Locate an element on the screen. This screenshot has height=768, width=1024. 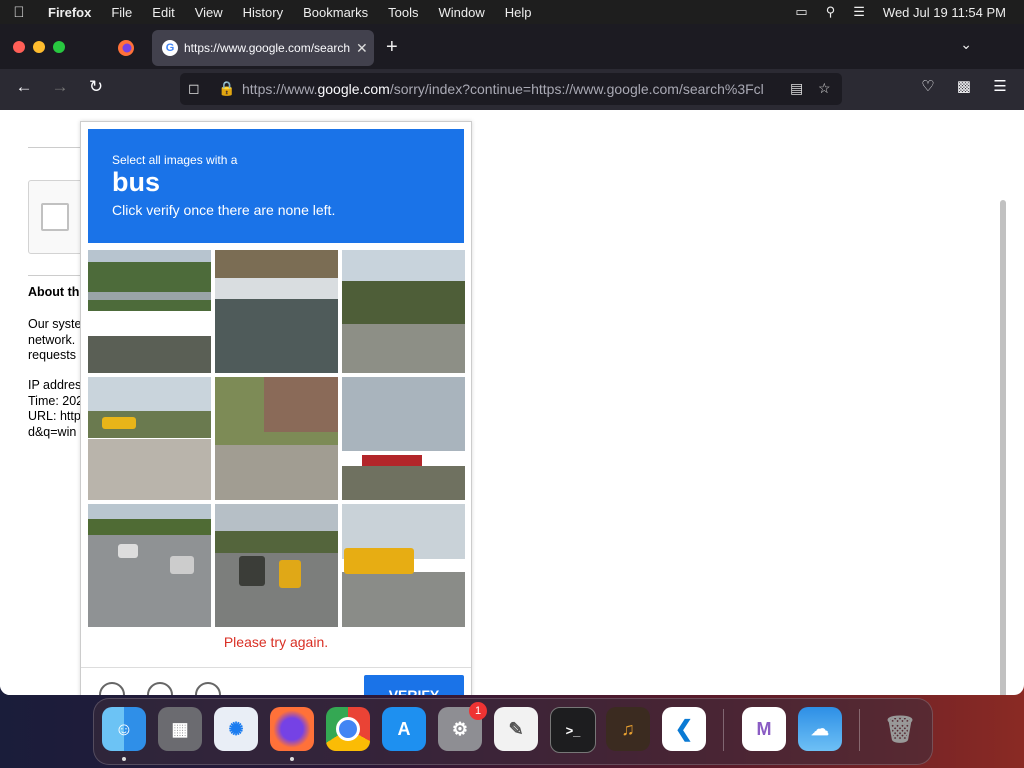
verify-button: VERIFY is located at coordinates (414, 685).